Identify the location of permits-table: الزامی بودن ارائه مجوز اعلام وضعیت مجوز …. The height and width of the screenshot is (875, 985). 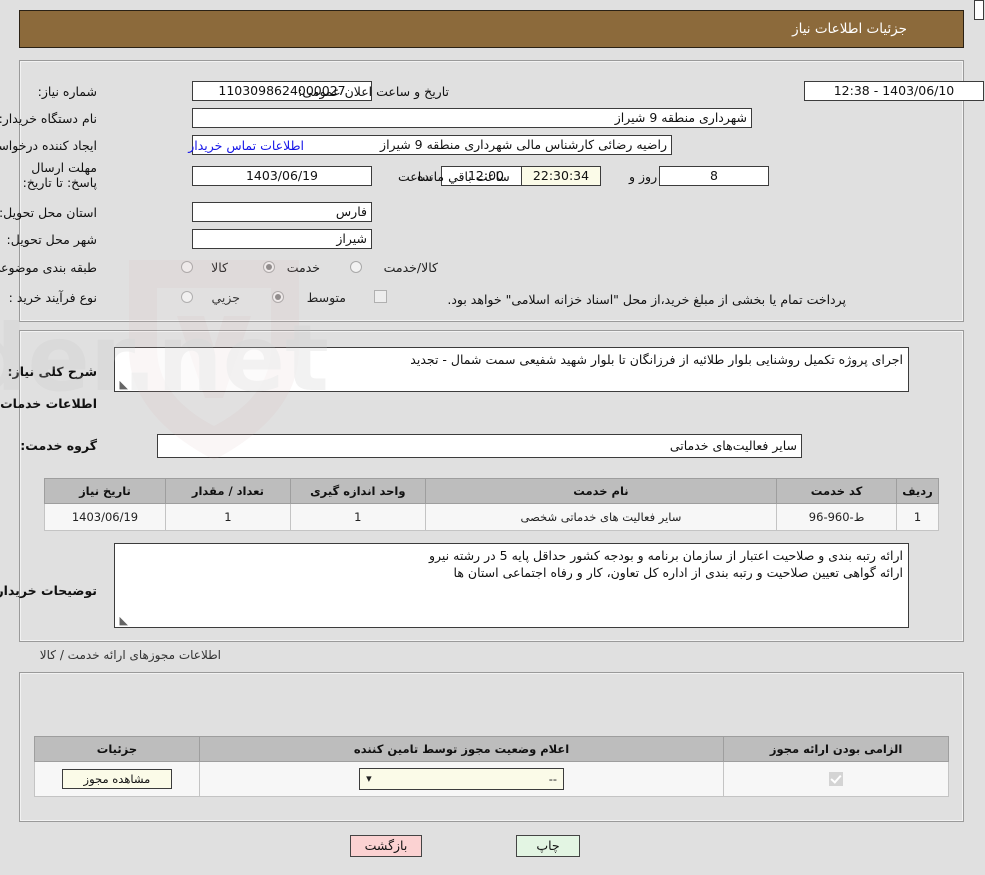
(492, 766).